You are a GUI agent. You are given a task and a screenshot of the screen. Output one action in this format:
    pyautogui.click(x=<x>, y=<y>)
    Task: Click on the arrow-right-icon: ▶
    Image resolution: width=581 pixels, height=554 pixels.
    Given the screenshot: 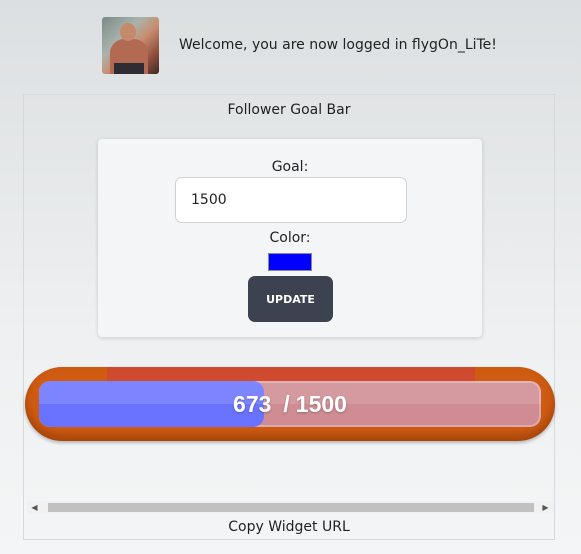 What is the action you would take?
    pyautogui.click(x=545, y=507)
    